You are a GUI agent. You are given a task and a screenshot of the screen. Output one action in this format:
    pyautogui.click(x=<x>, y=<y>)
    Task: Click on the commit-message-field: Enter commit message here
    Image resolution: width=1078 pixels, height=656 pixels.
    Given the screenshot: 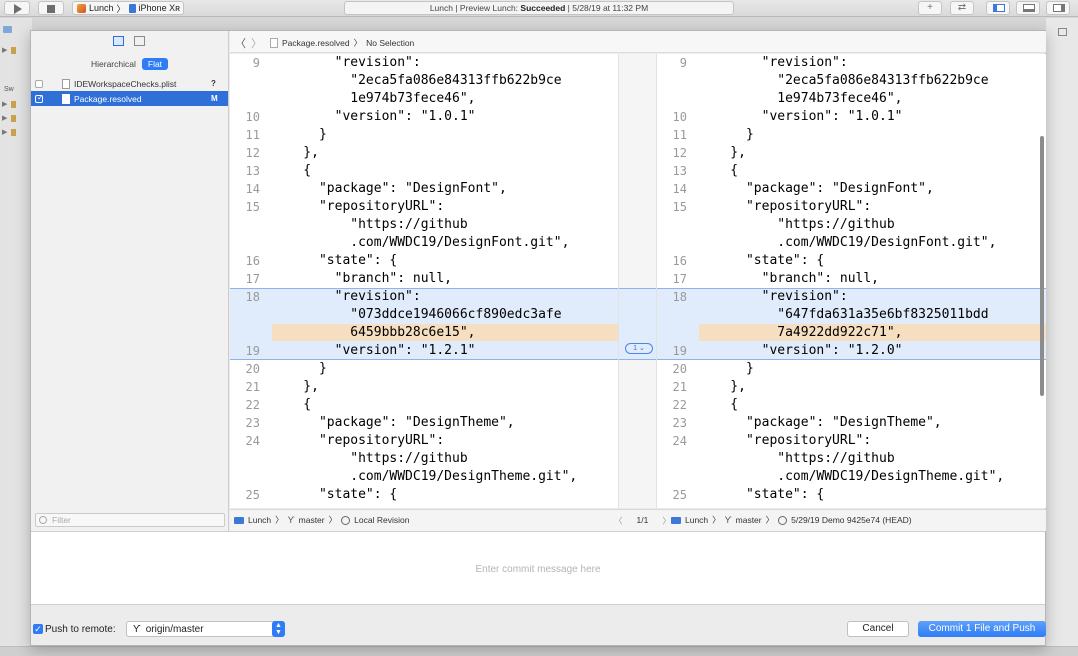 What is the action you would take?
    pyautogui.click(x=538, y=568)
    